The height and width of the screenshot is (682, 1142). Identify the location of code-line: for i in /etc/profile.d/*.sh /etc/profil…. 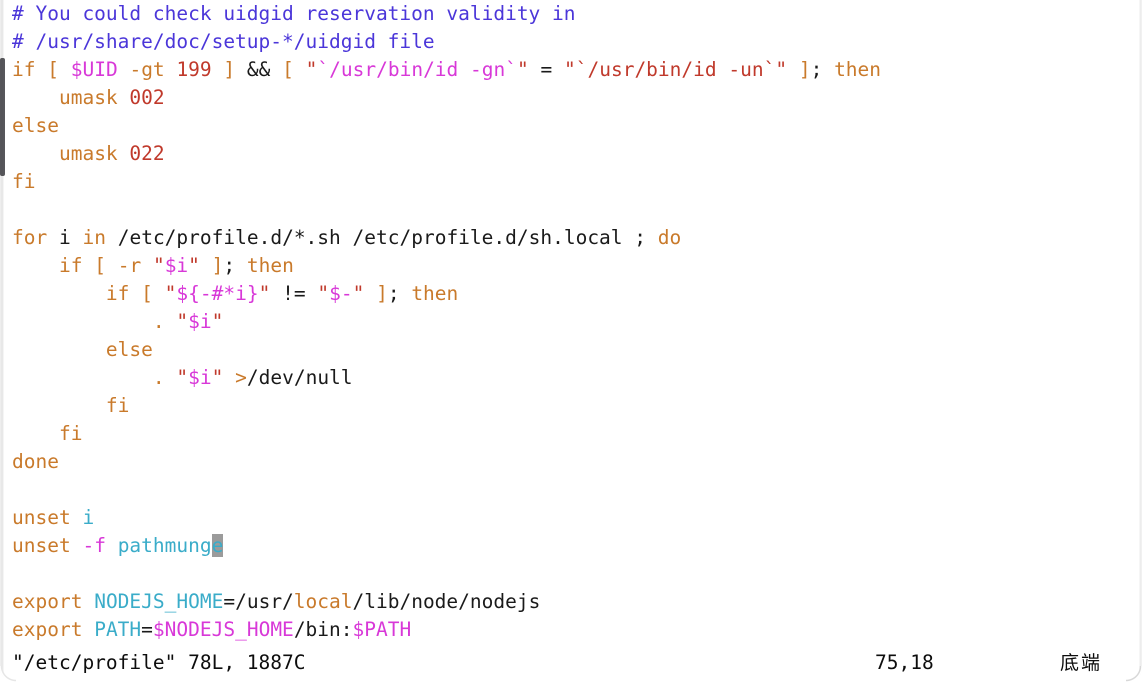
(571, 238).